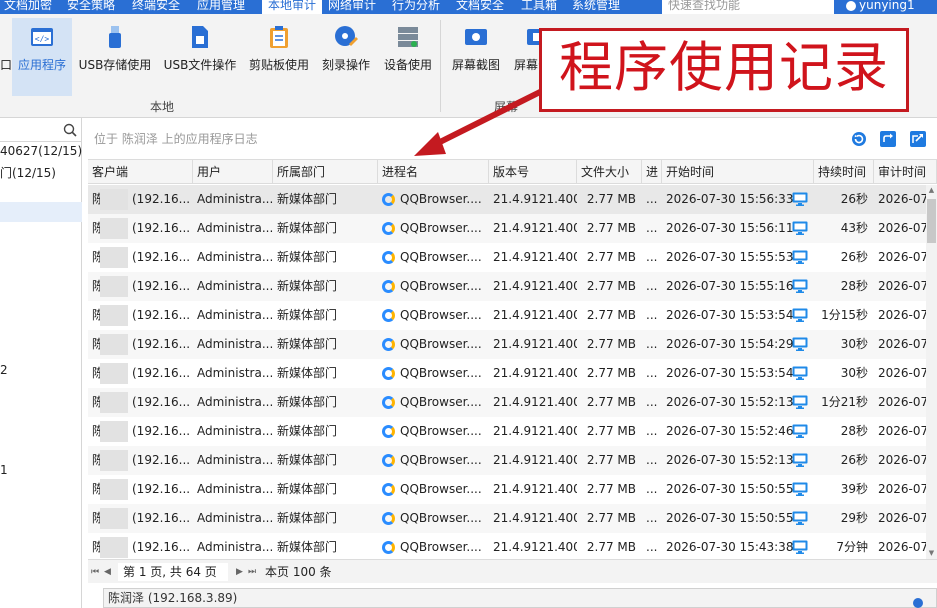 This screenshot has height=608, width=937. I want to click on menu-tab-3: 应用管理, so click(221, 7).